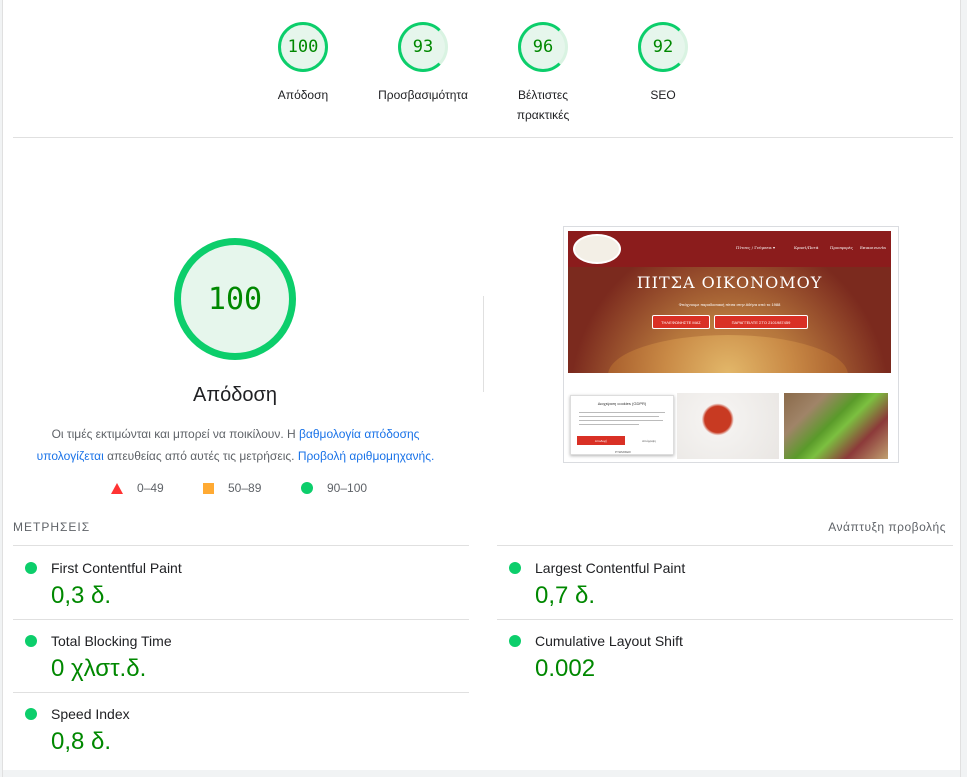 The height and width of the screenshot is (777, 967). What do you see at coordinates (483, 344) in the screenshot?
I see `vertical-divider` at bounding box center [483, 344].